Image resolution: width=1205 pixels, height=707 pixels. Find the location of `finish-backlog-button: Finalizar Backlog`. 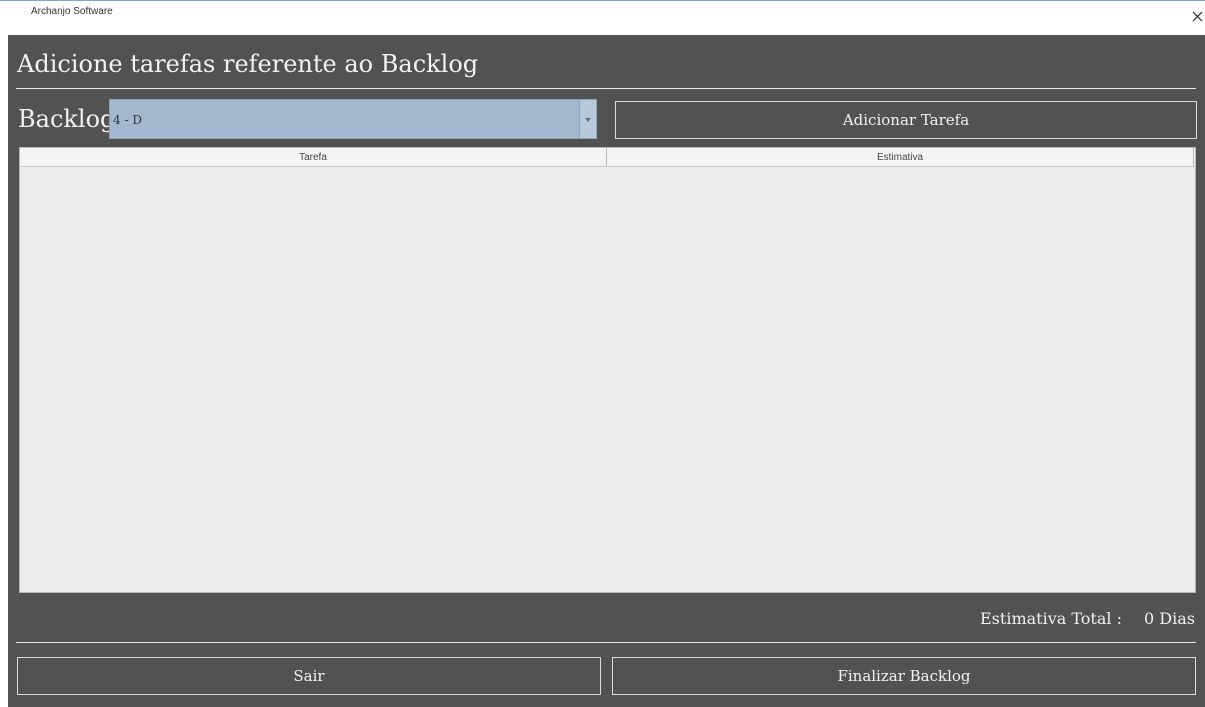

finish-backlog-button: Finalizar Backlog is located at coordinates (904, 676).